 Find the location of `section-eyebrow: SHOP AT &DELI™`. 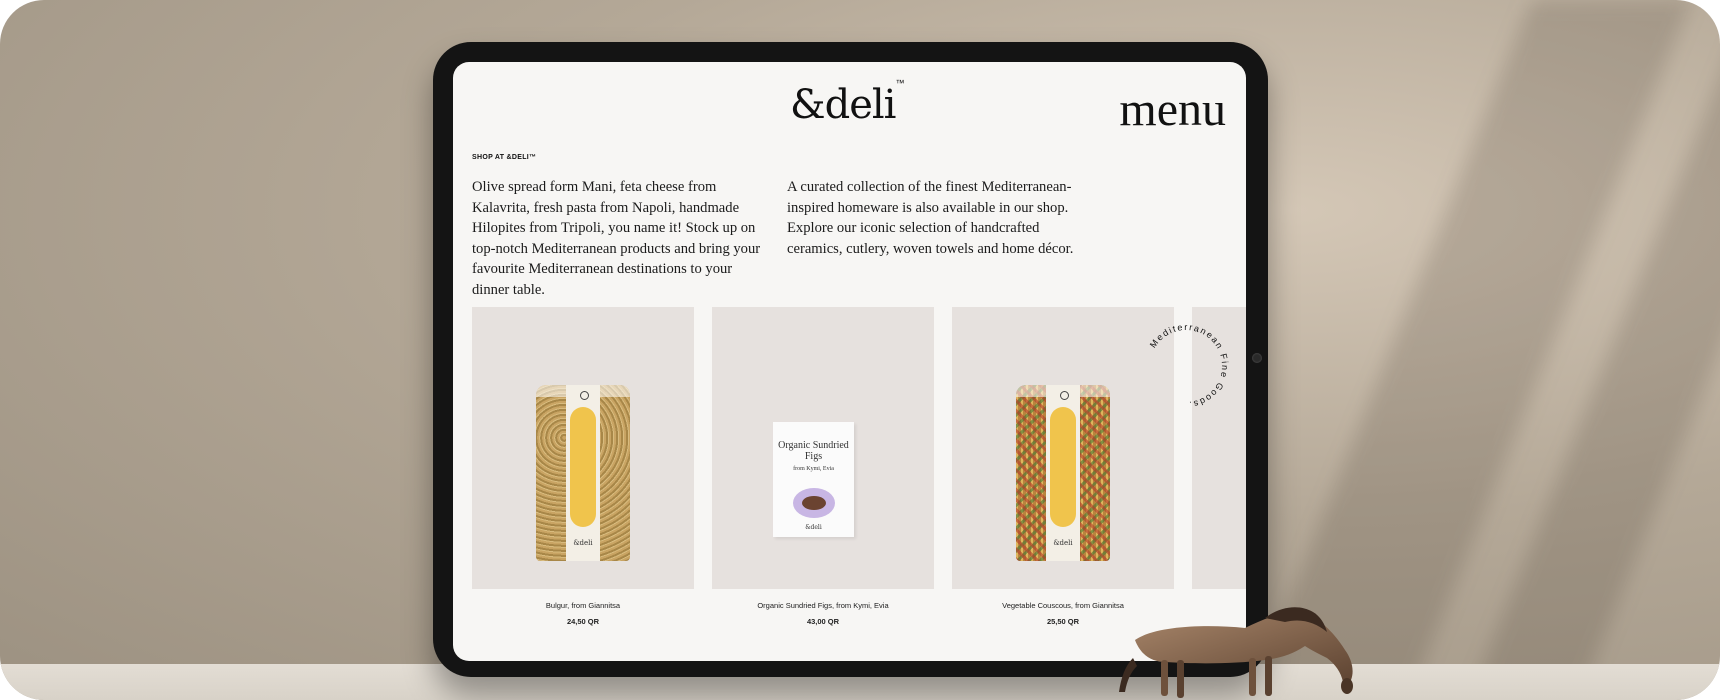

section-eyebrow: SHOP AT &DELI™ is located at coordinates (504, 157).